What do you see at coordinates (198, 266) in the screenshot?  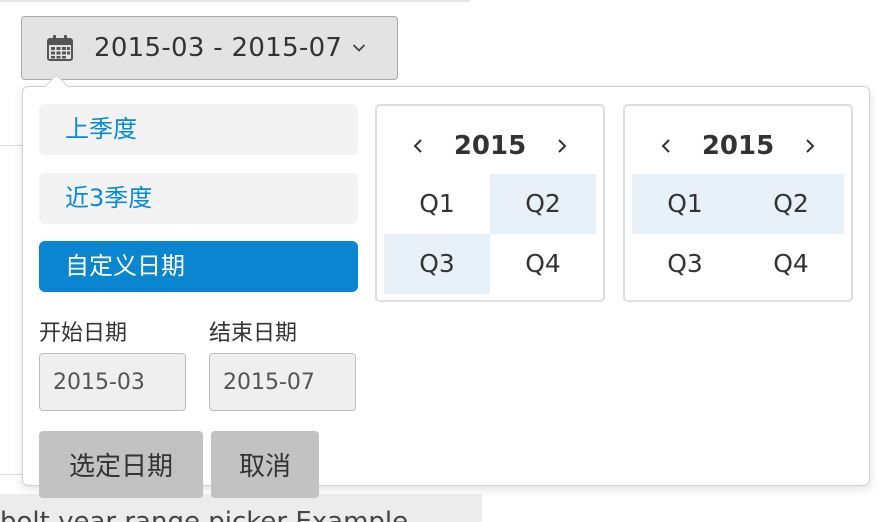 I see `range-custom: 自定义日期` at bounding box center [198, 266].